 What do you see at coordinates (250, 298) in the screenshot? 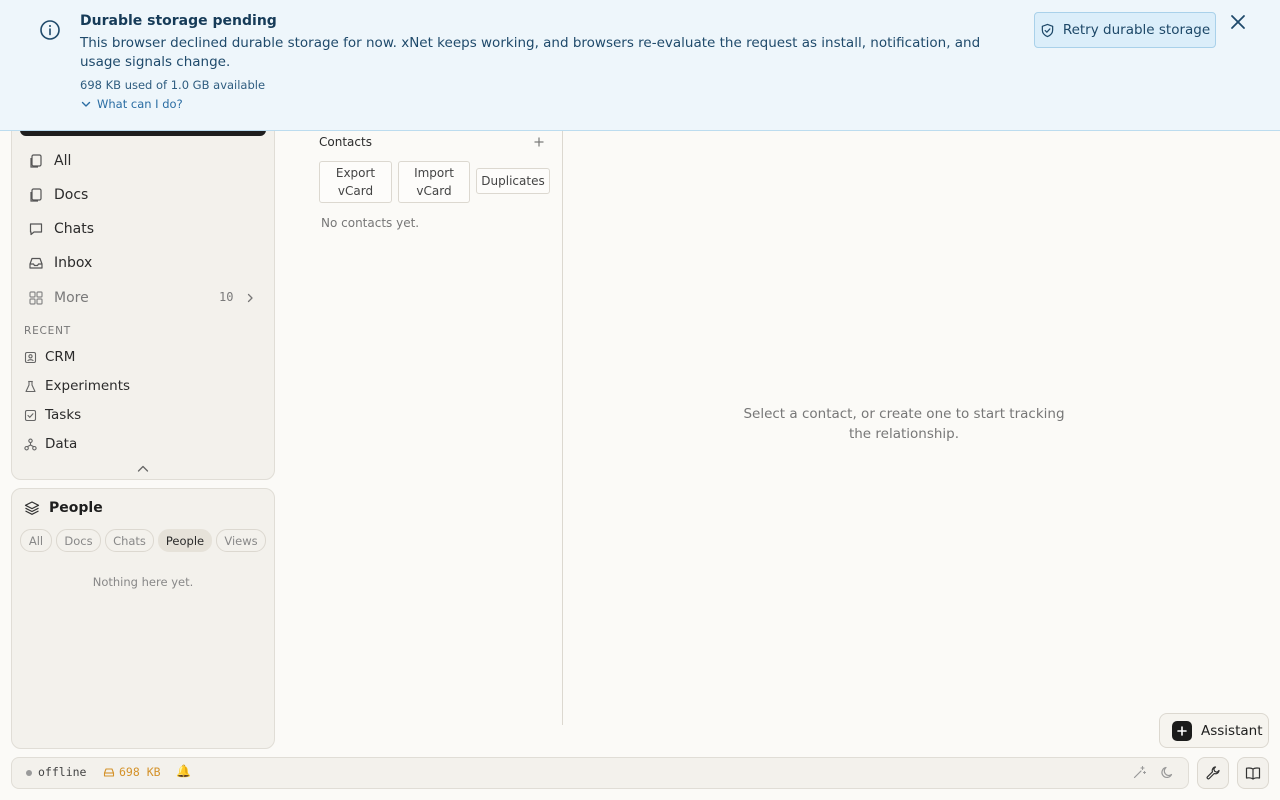
I see `chevron-right-icon` at bounding box center [250, 298].